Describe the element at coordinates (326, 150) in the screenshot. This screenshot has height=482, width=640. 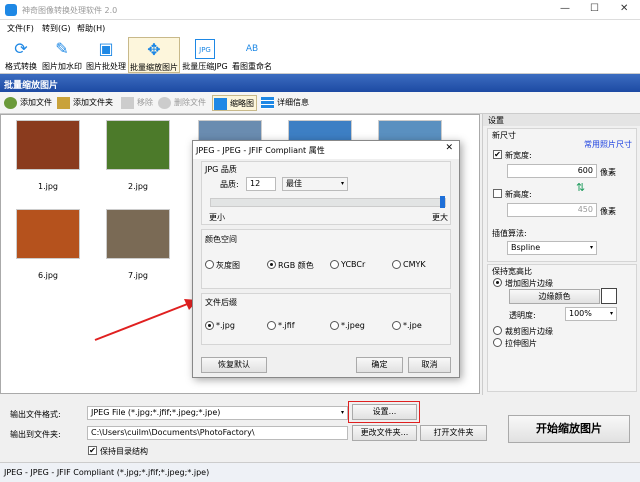
I see `dialog-title-bar: JPEG - JPEG - JFIF Compliant 属性 ✕` at that location.